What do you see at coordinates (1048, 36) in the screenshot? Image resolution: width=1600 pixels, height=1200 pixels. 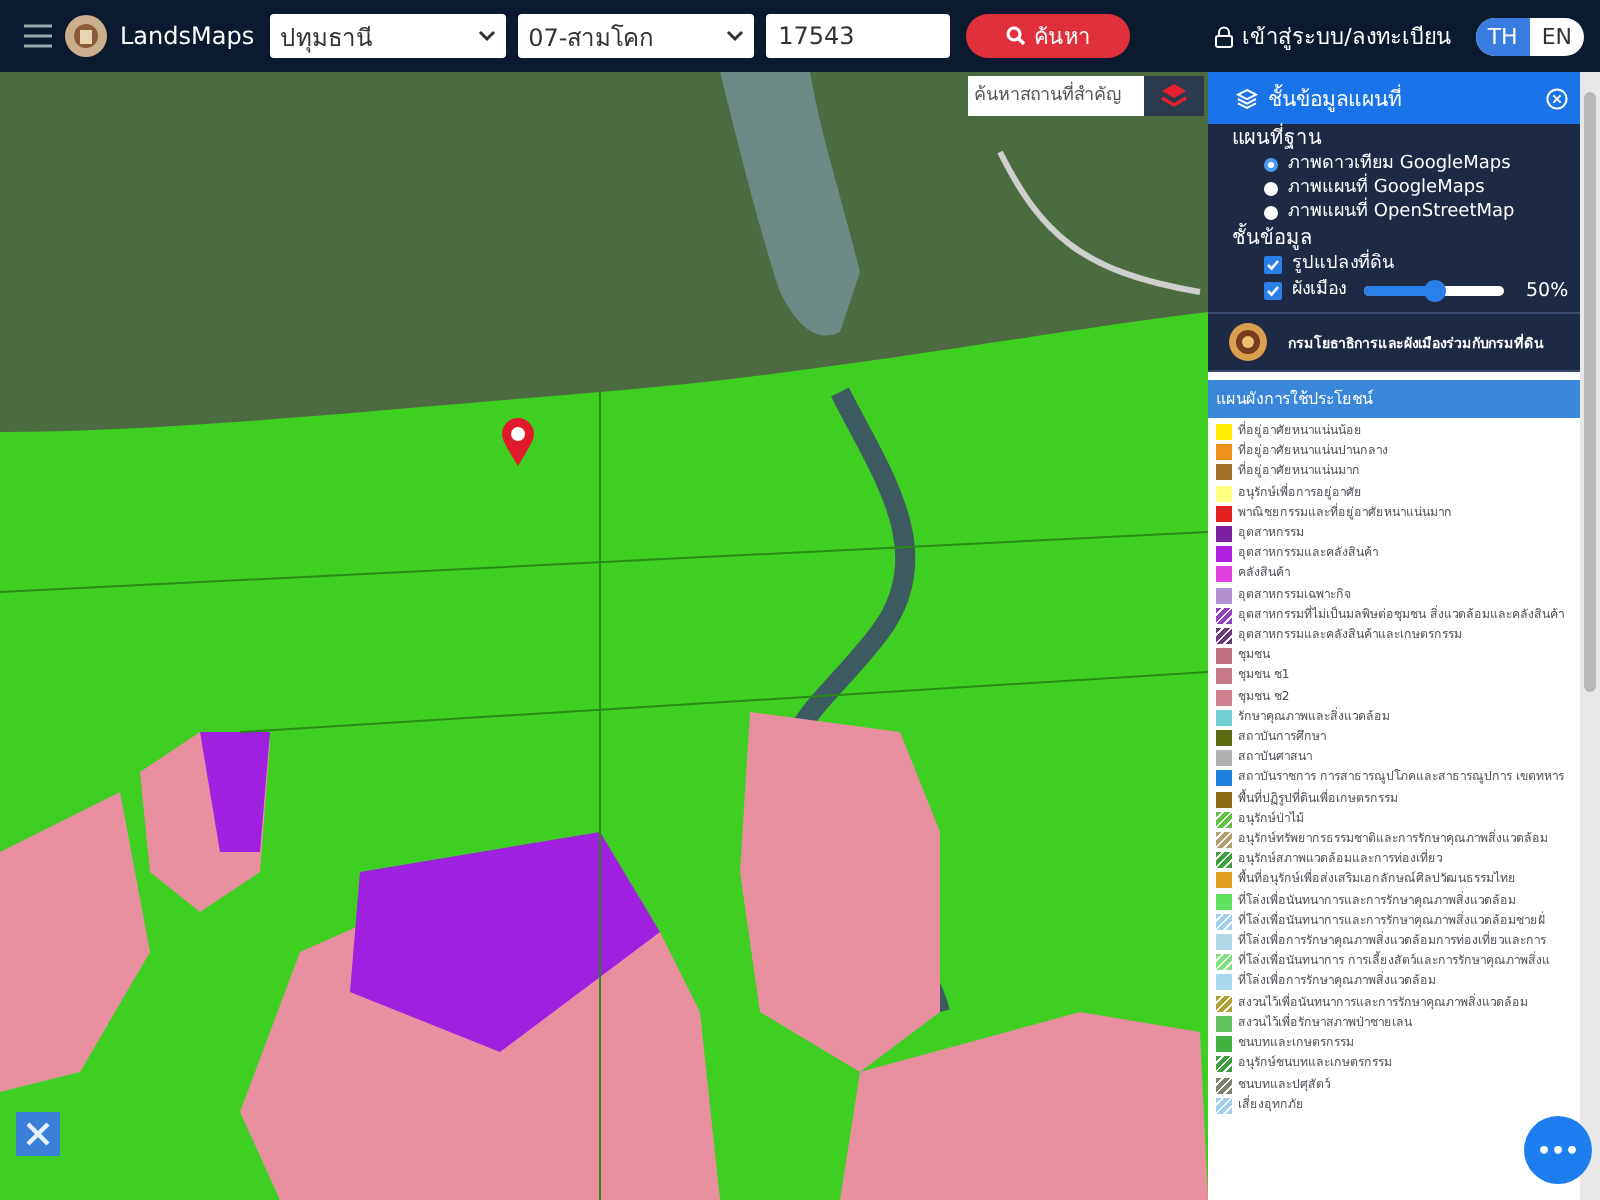 I see `search-button: ค้นหา` at bounding box center [1048, 36].